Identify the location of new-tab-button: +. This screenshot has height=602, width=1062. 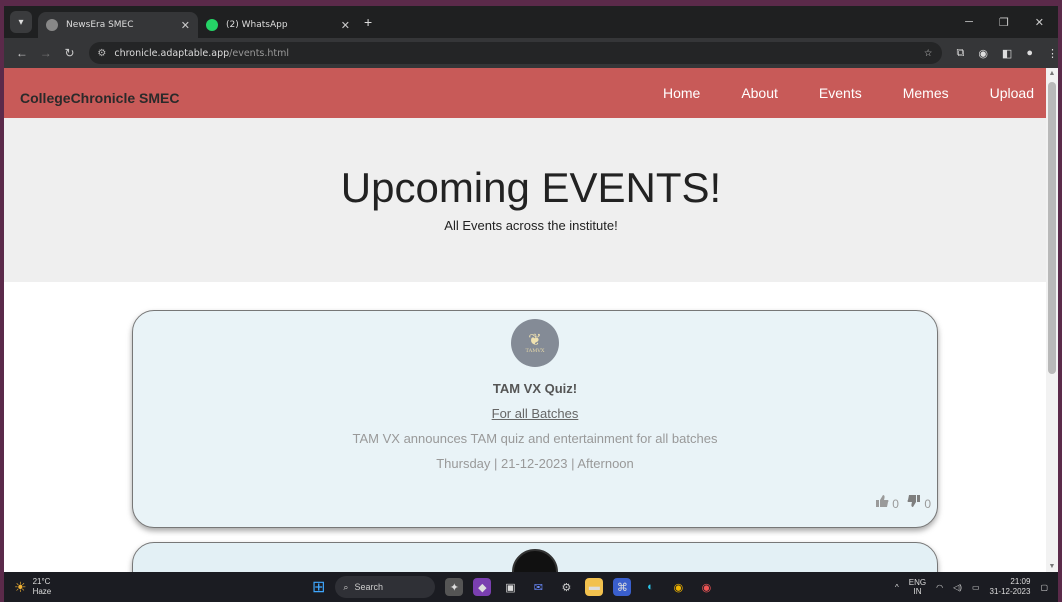
(368, 22).